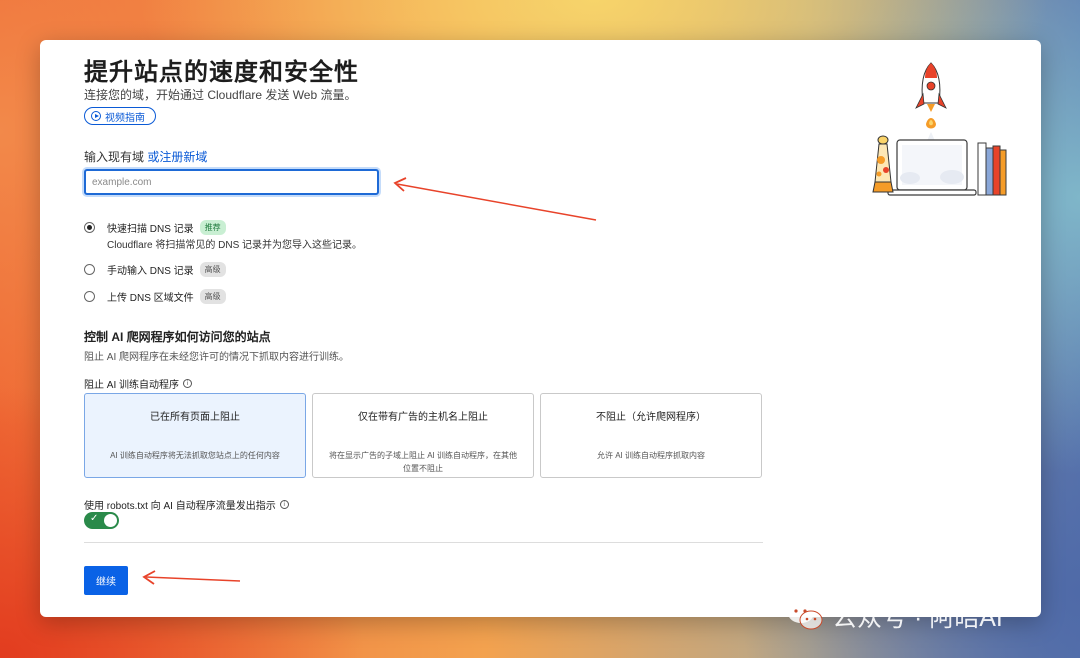  What do you see at coordinates (150, 271) in the screenshot?
I see `dns-option-label: 手动输入 DNS 记录` at bounding box center [150, 271].